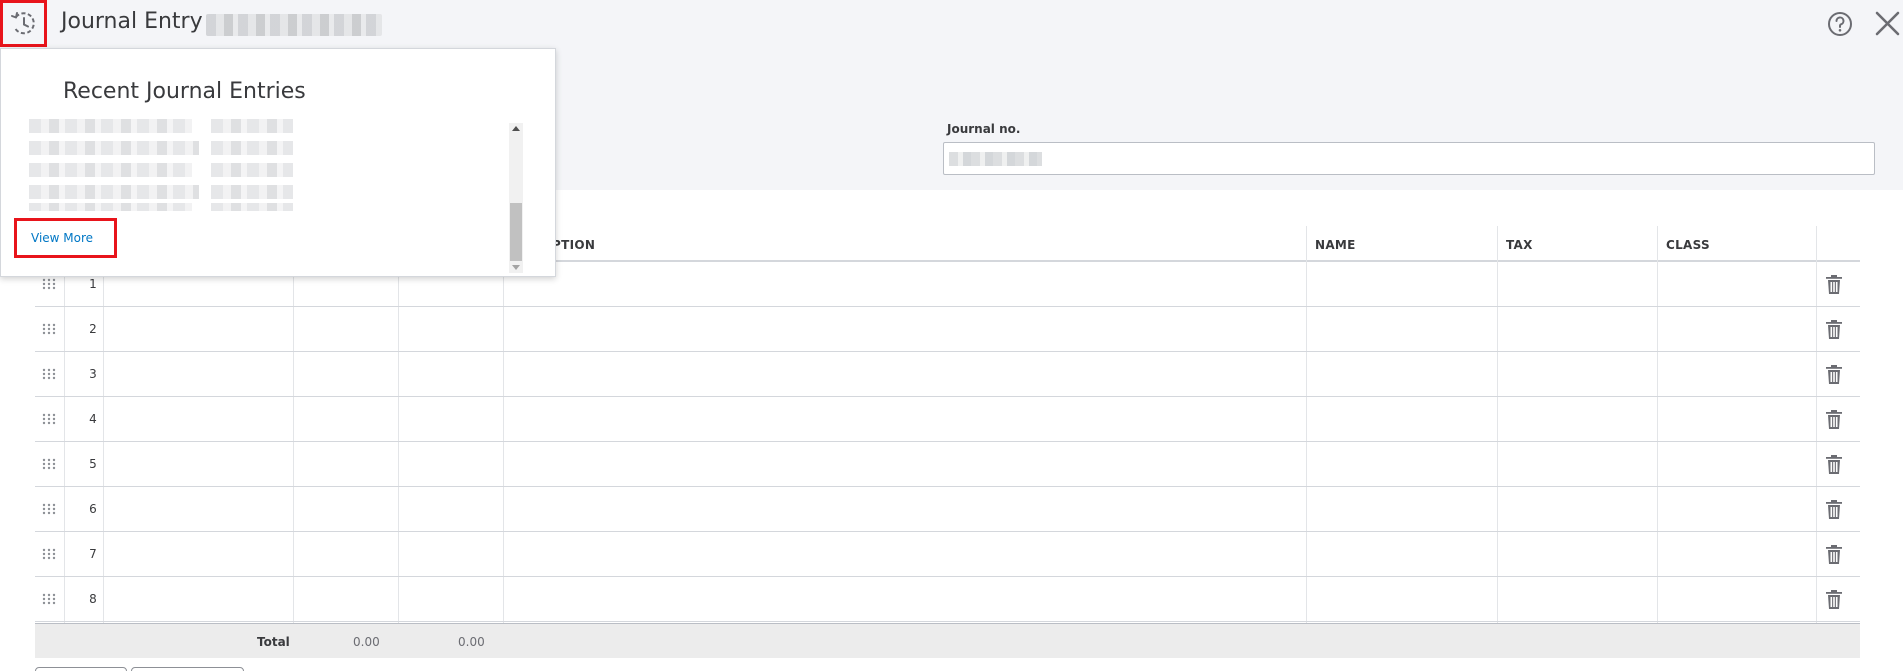  I want to click on scrollbar-thumb, so click(516, 232).